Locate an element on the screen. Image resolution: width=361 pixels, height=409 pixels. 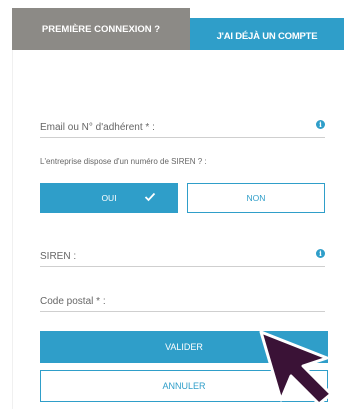
postal-field-wrapper is located at coordinates (182, 301).